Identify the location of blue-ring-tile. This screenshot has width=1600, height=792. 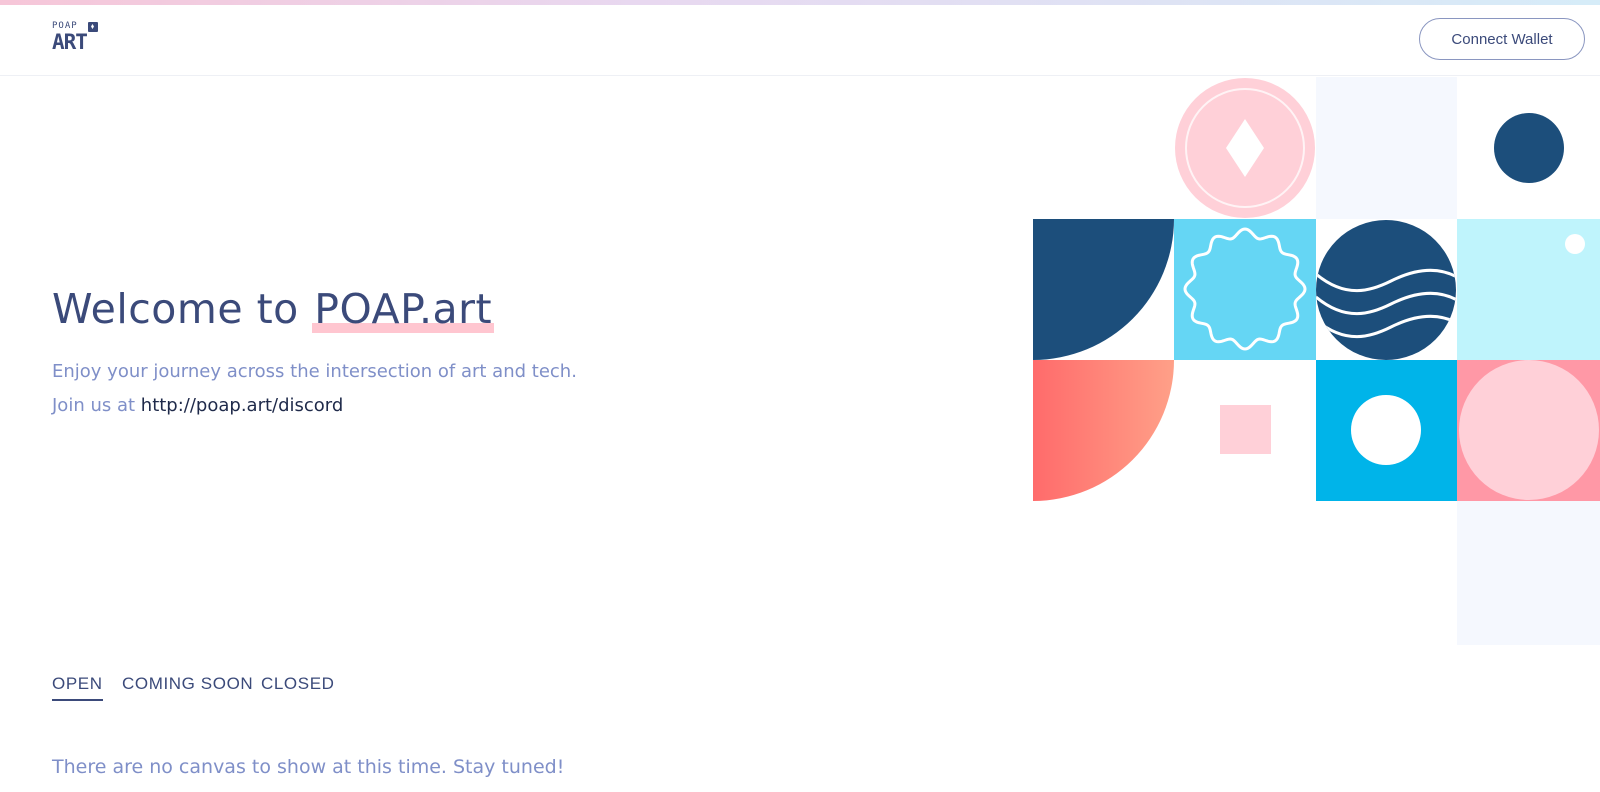
(1386, 430).